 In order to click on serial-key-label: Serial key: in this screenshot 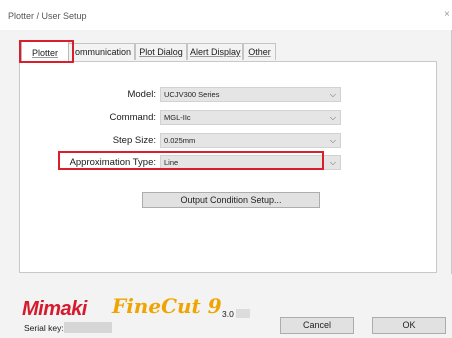, I will do `click(44, 328)`.